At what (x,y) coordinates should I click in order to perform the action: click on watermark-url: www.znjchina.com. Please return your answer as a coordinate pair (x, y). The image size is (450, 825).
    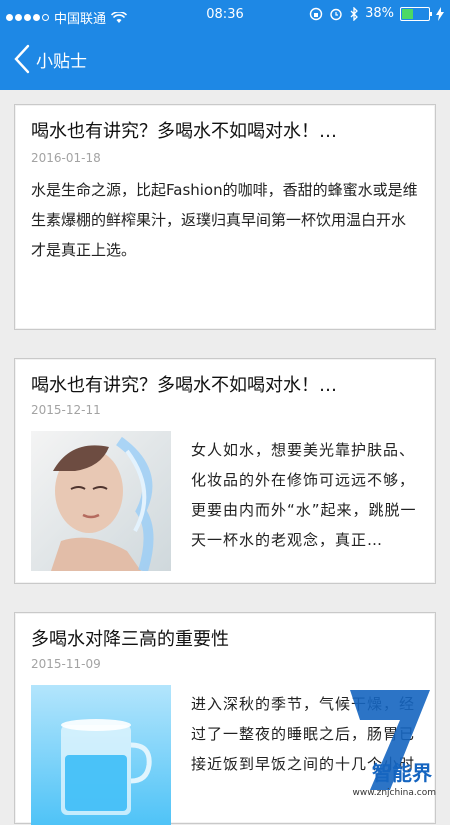
    Looking at the image, I should click on (394, 793).